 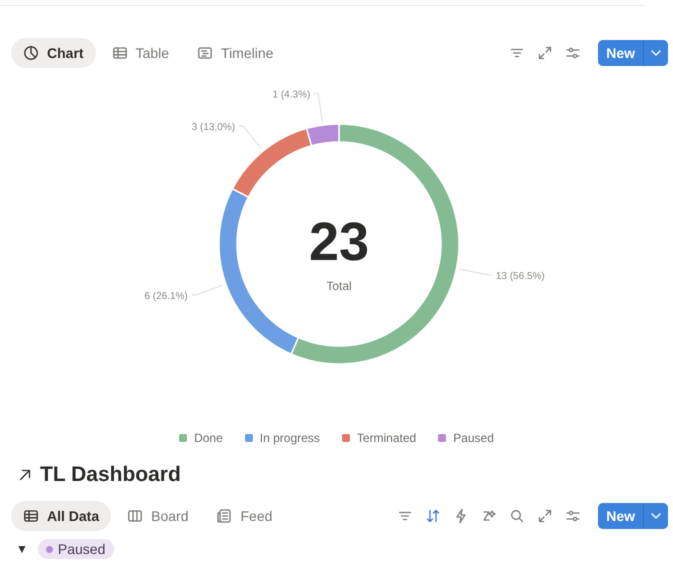 I want to click on feed-icon, so click(x=224, y=516).